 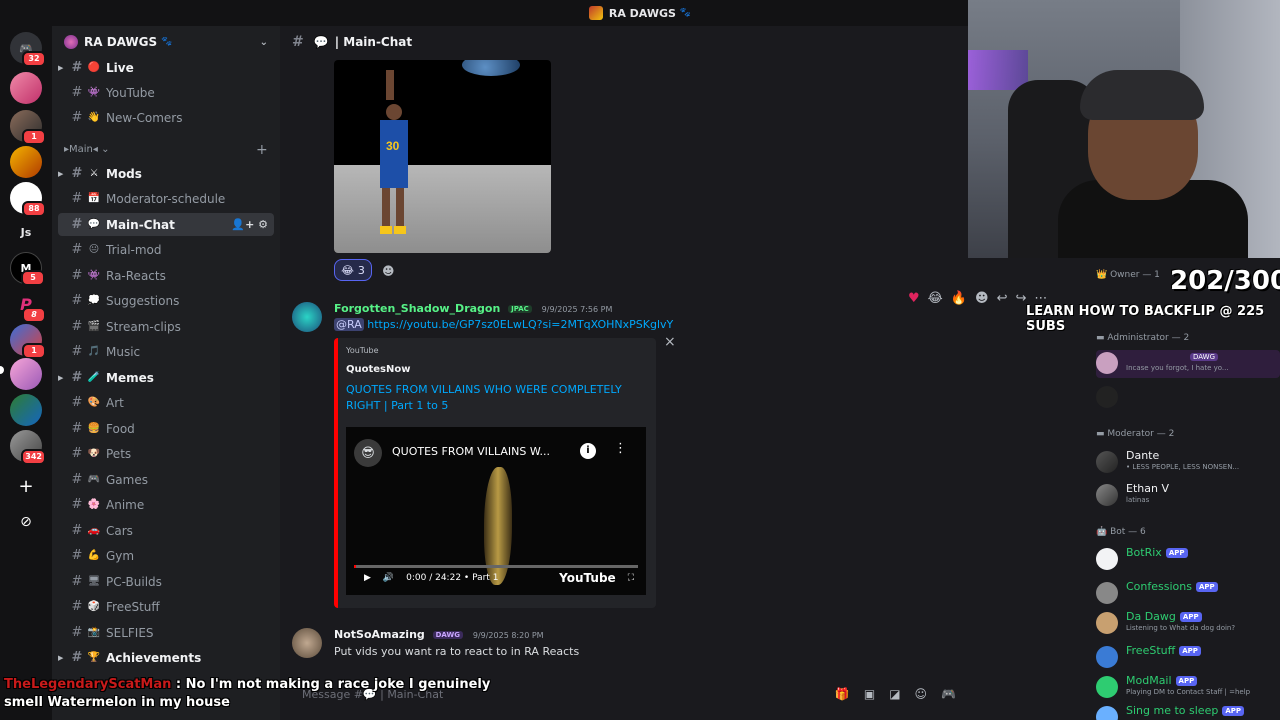 I want to click on volume-icon: 🔊, so click(x=388, y=578).